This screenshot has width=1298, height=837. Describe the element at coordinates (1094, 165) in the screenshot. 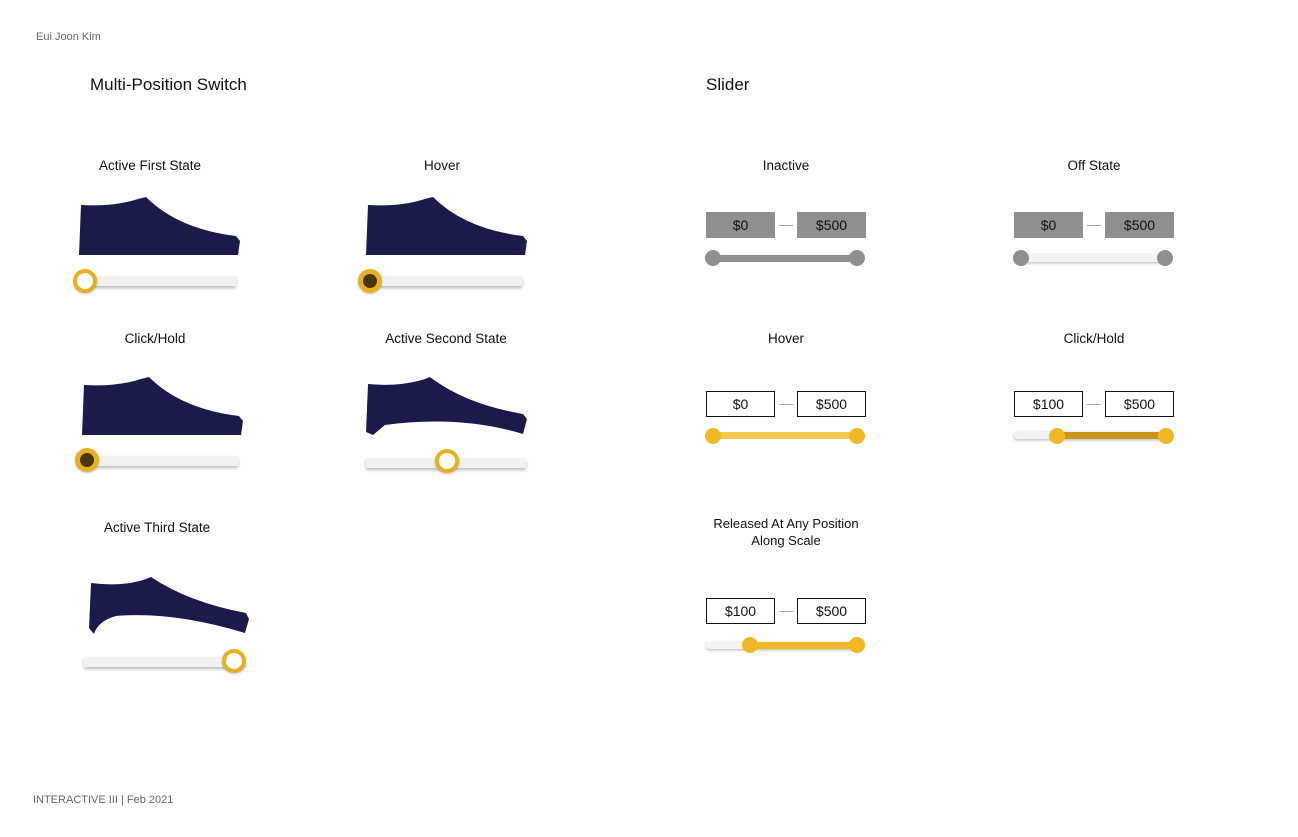

I see `slider-label-off: Off State` at that location.